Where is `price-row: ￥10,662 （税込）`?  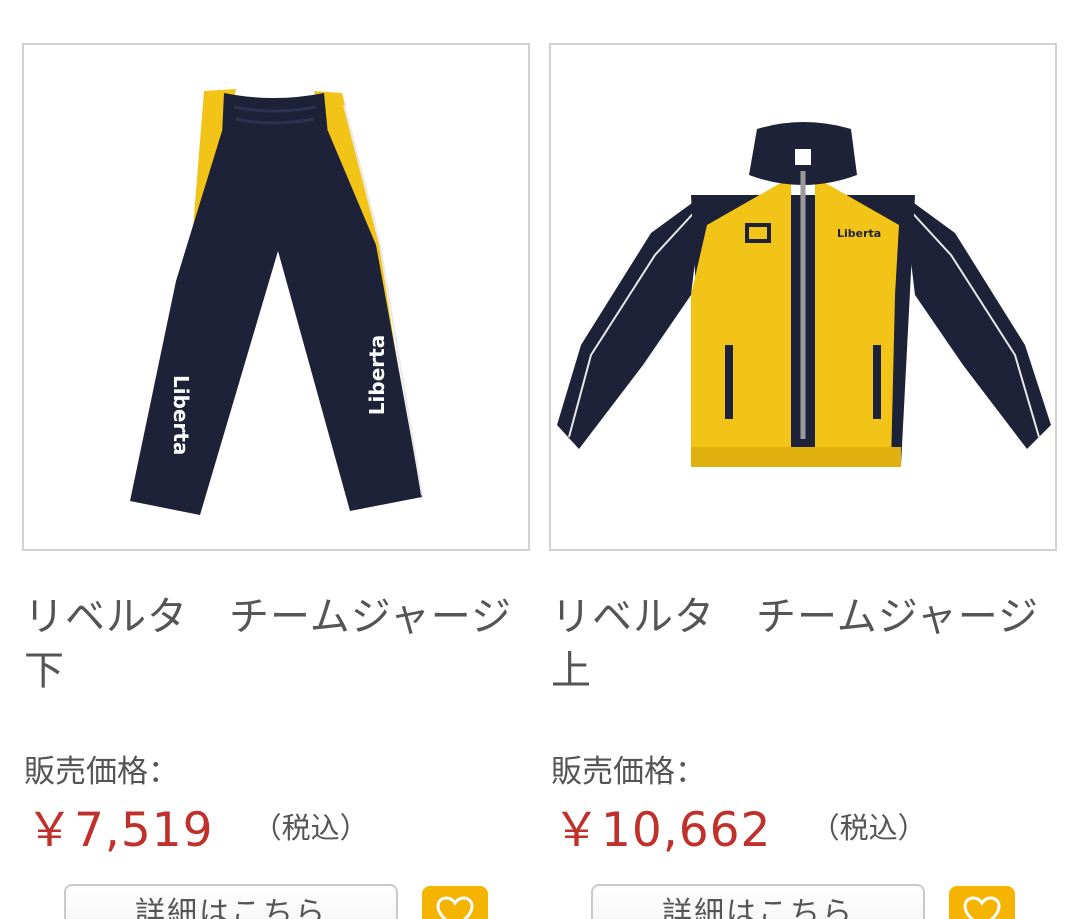 price-row: ￥10,662 （税込） is located at coordinates (740, 831).